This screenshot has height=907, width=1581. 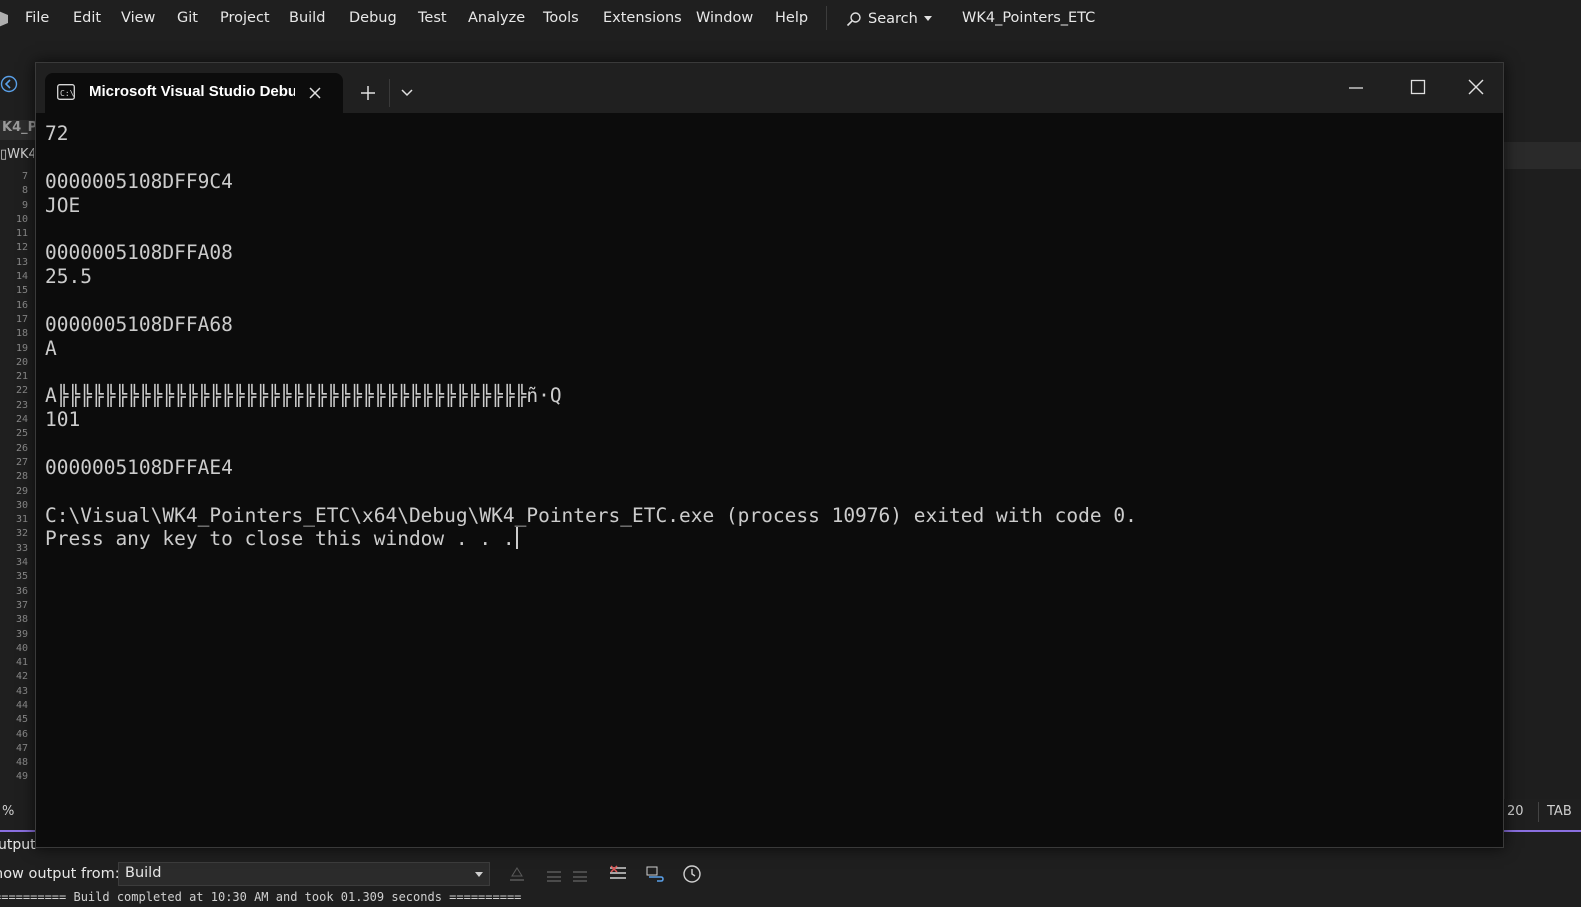 I want to click on line-number: 39, so click(x=21, y=634).